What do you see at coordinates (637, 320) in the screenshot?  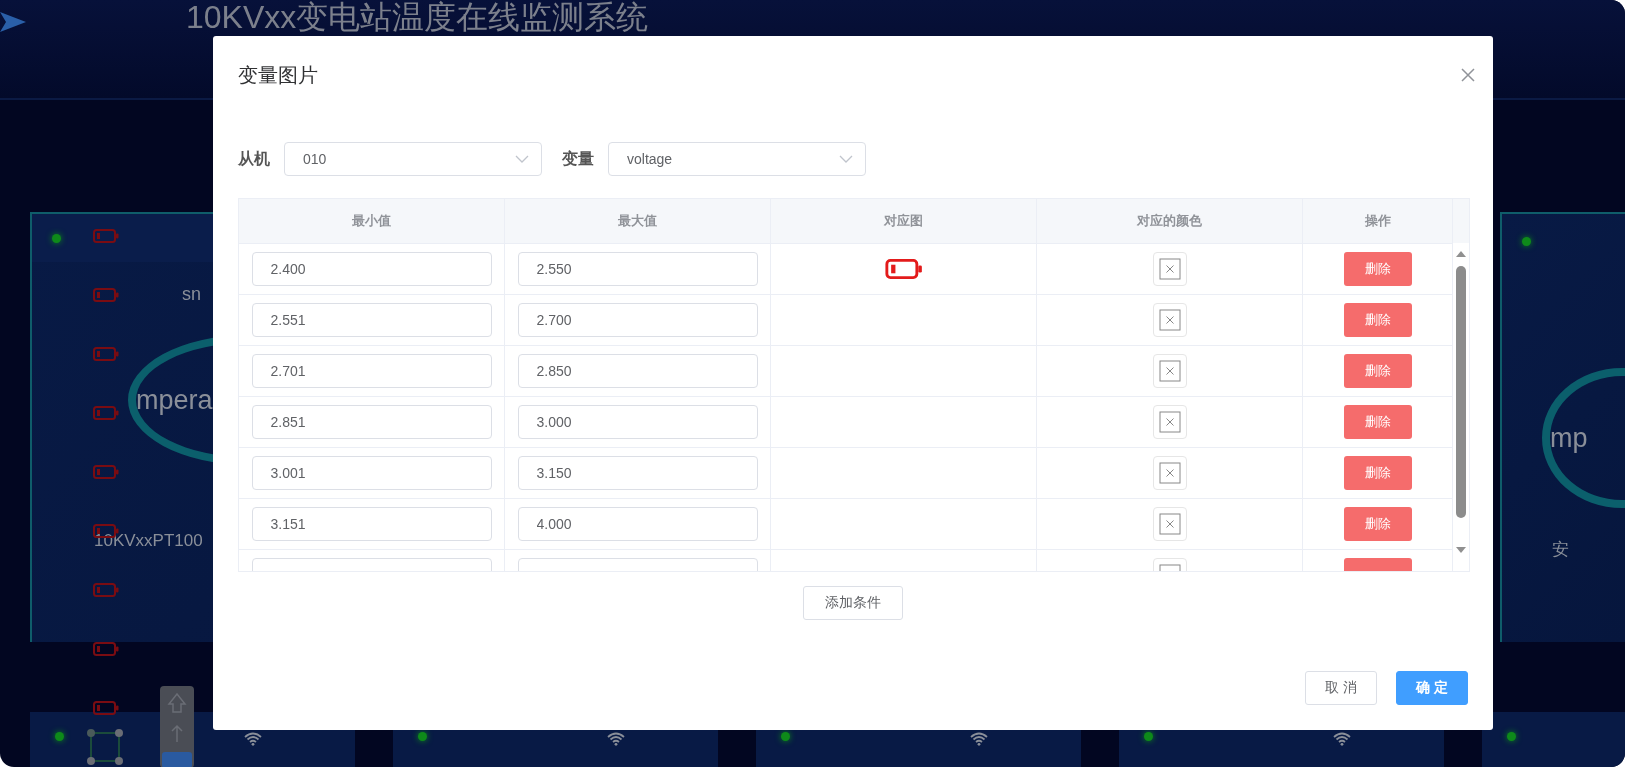 I see `max-value-field: 2.700` at bounding box center [637, 320].